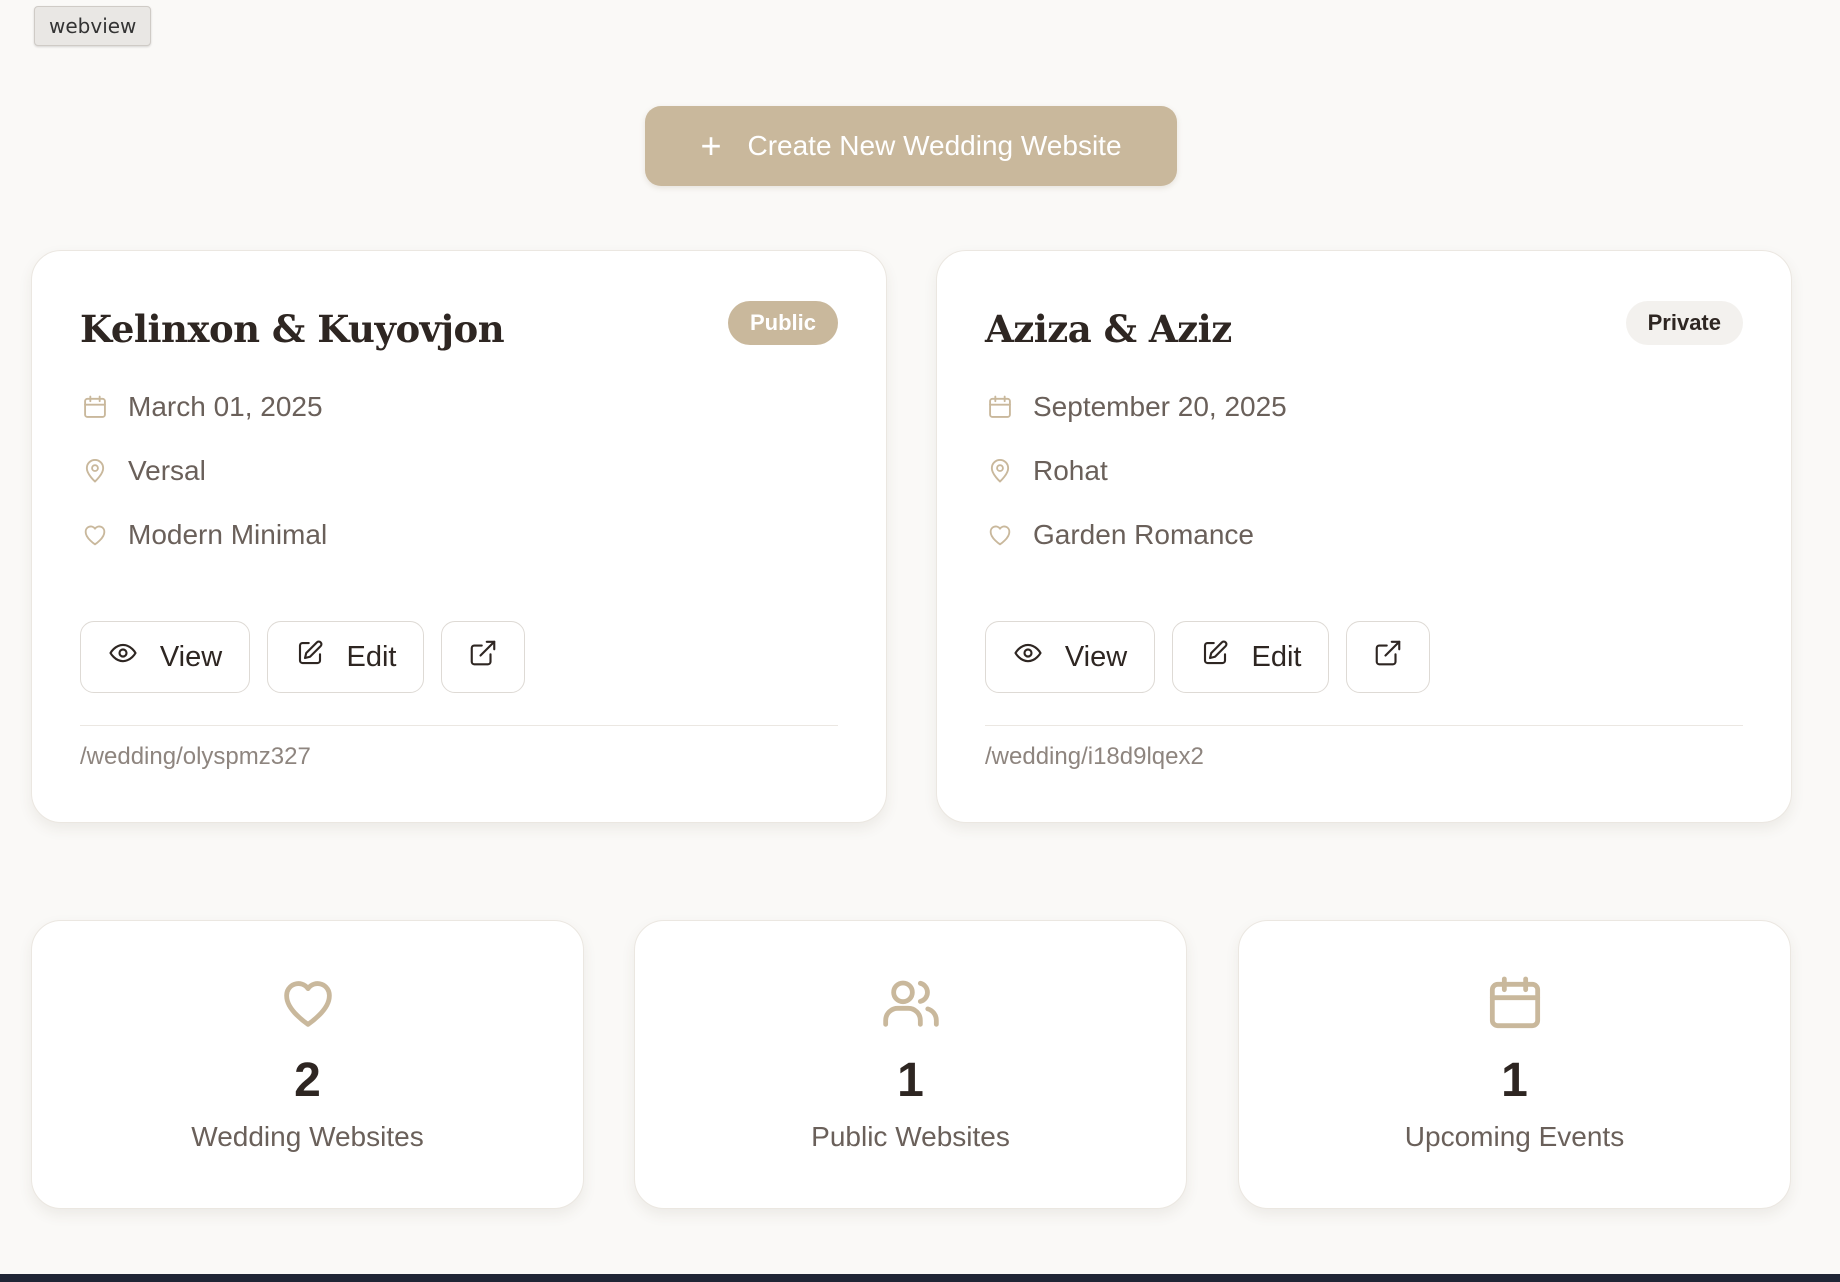  I want to click on wedding-date-row: September 20, 2025, so click(1136, 407).